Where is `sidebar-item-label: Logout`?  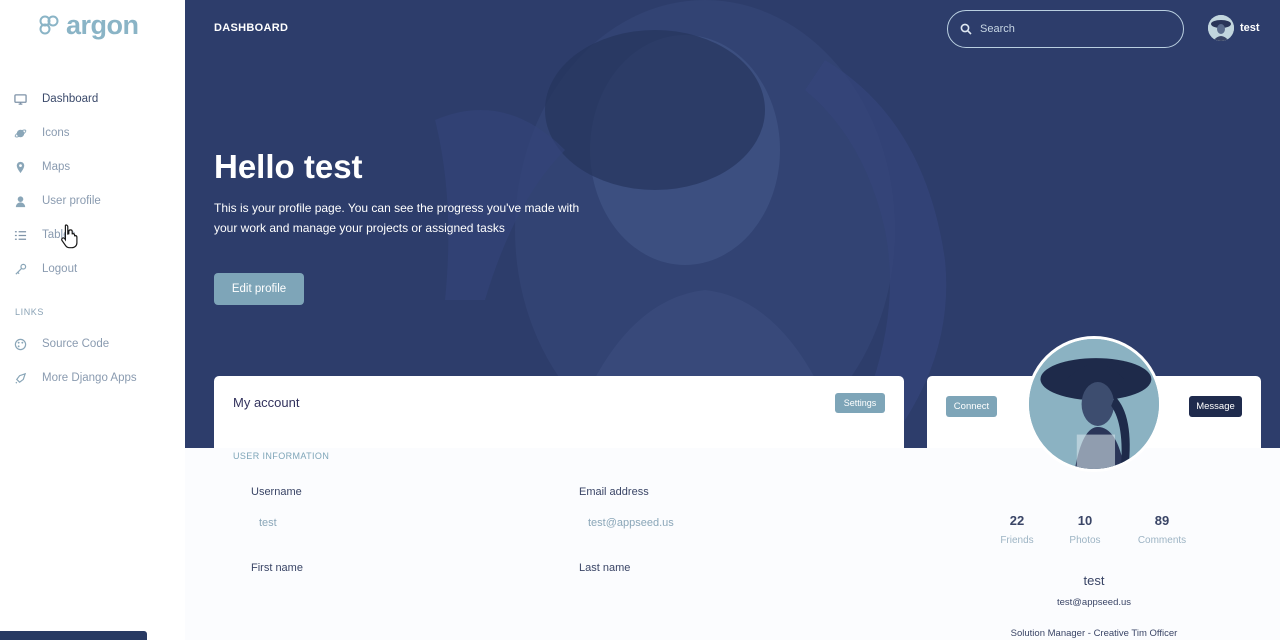
sidebar-item-label: Logout is located at coordinates (60, 269).